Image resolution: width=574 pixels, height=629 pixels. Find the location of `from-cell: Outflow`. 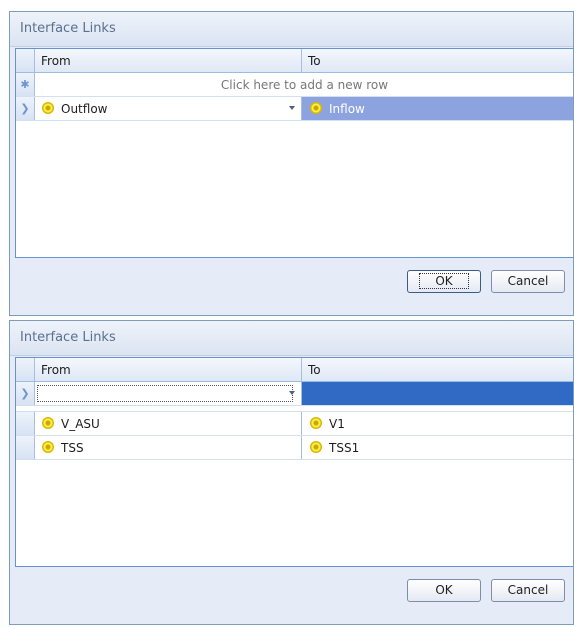

from-cell: Outflow is located at coordinates (168, 108).